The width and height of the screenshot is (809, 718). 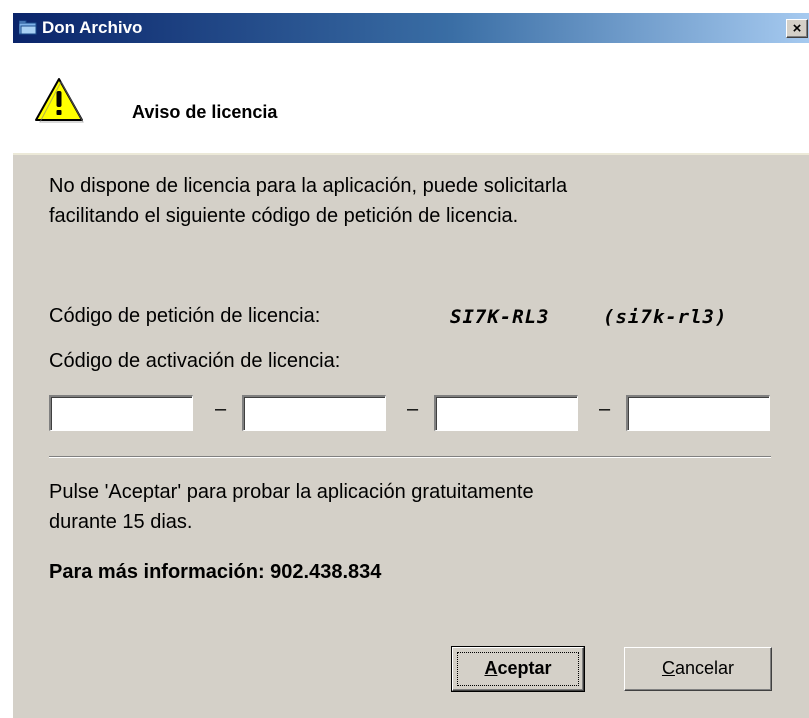 I want to click on request-code-lowercase: (si7k-rl3), so click(x=665, y=317).